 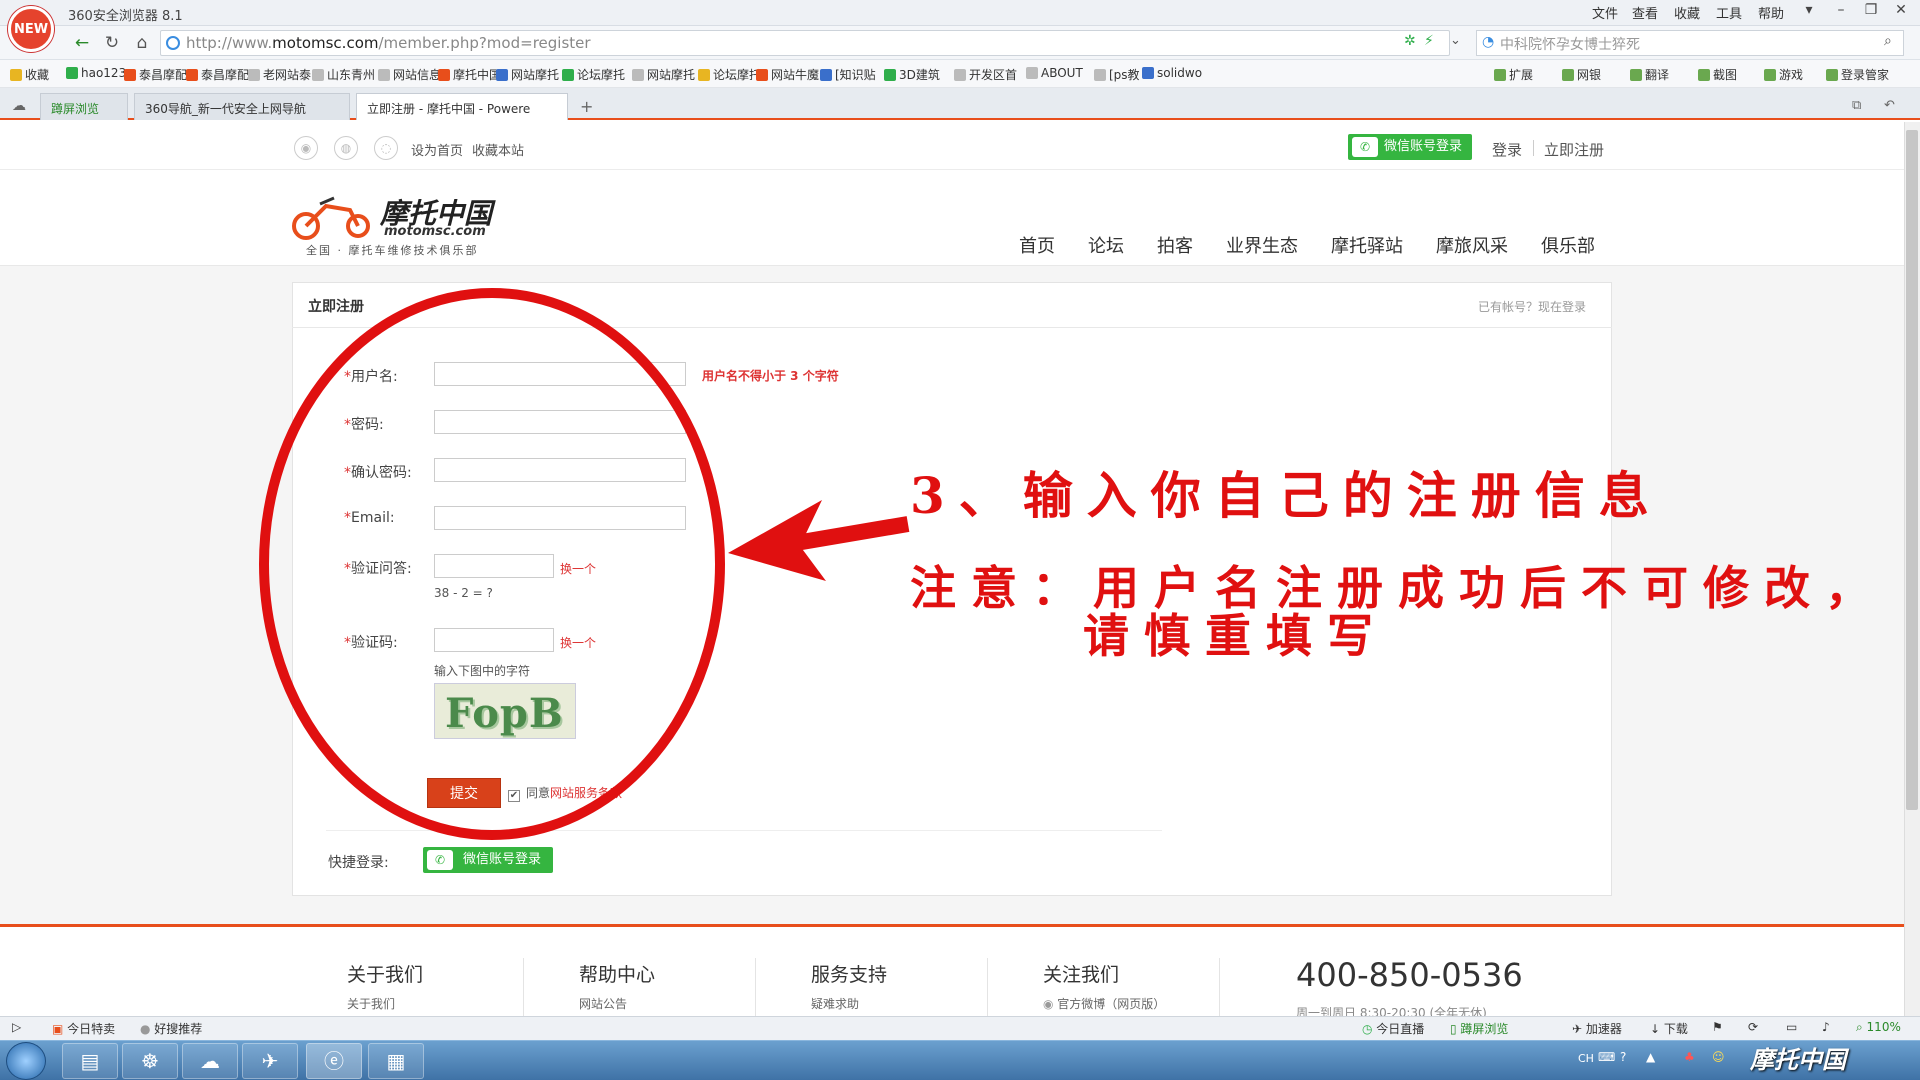 I want to click on captcha-field, so click(x=494, y=640).